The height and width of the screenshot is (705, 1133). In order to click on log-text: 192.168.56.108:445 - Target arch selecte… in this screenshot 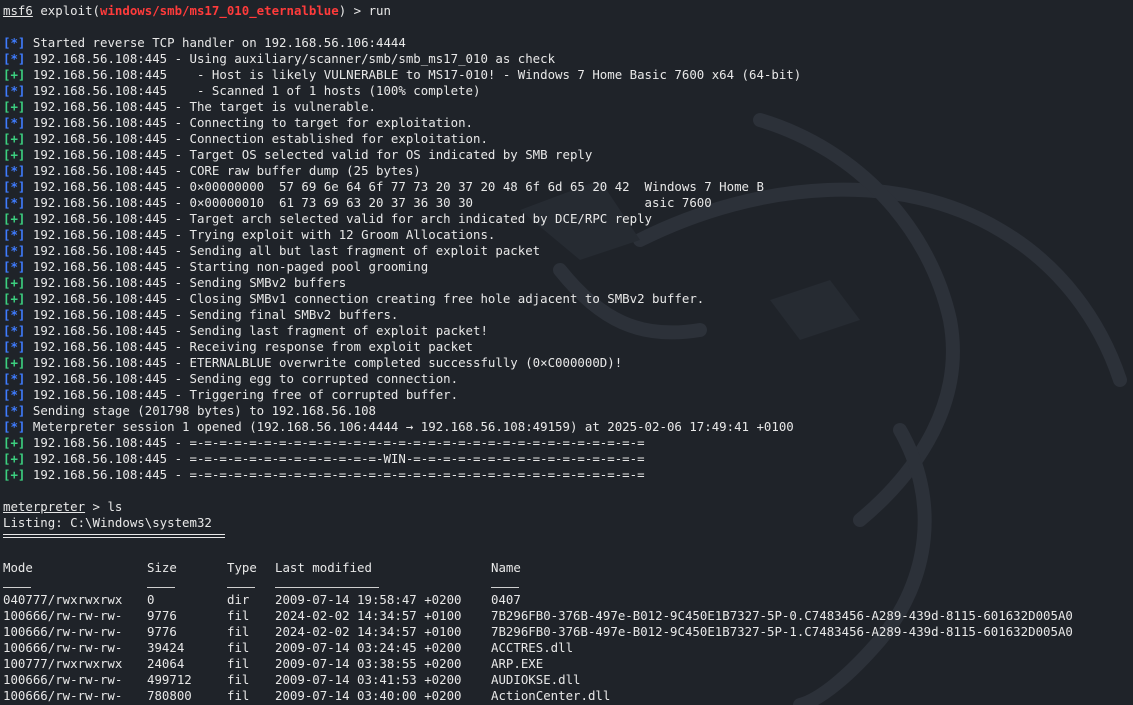, I will do `click(342, 218)`.